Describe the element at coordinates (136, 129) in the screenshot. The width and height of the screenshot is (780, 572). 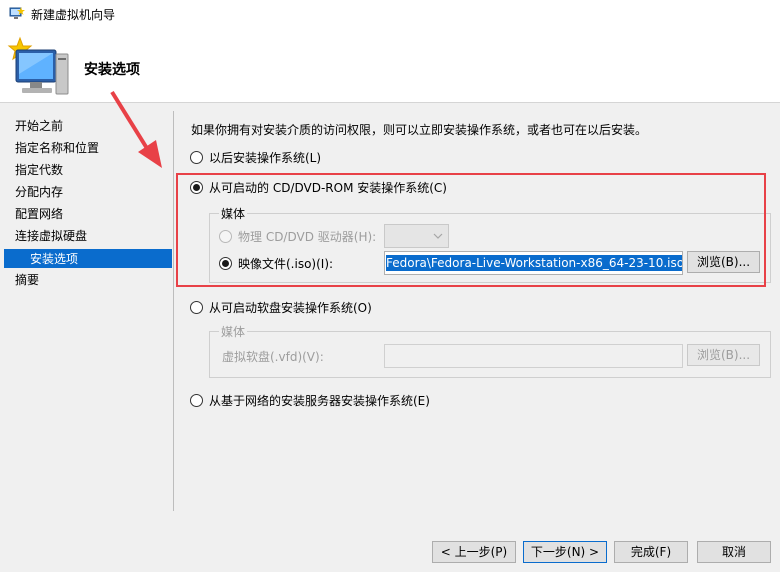
I see `red-arrow-annotation` at that location.